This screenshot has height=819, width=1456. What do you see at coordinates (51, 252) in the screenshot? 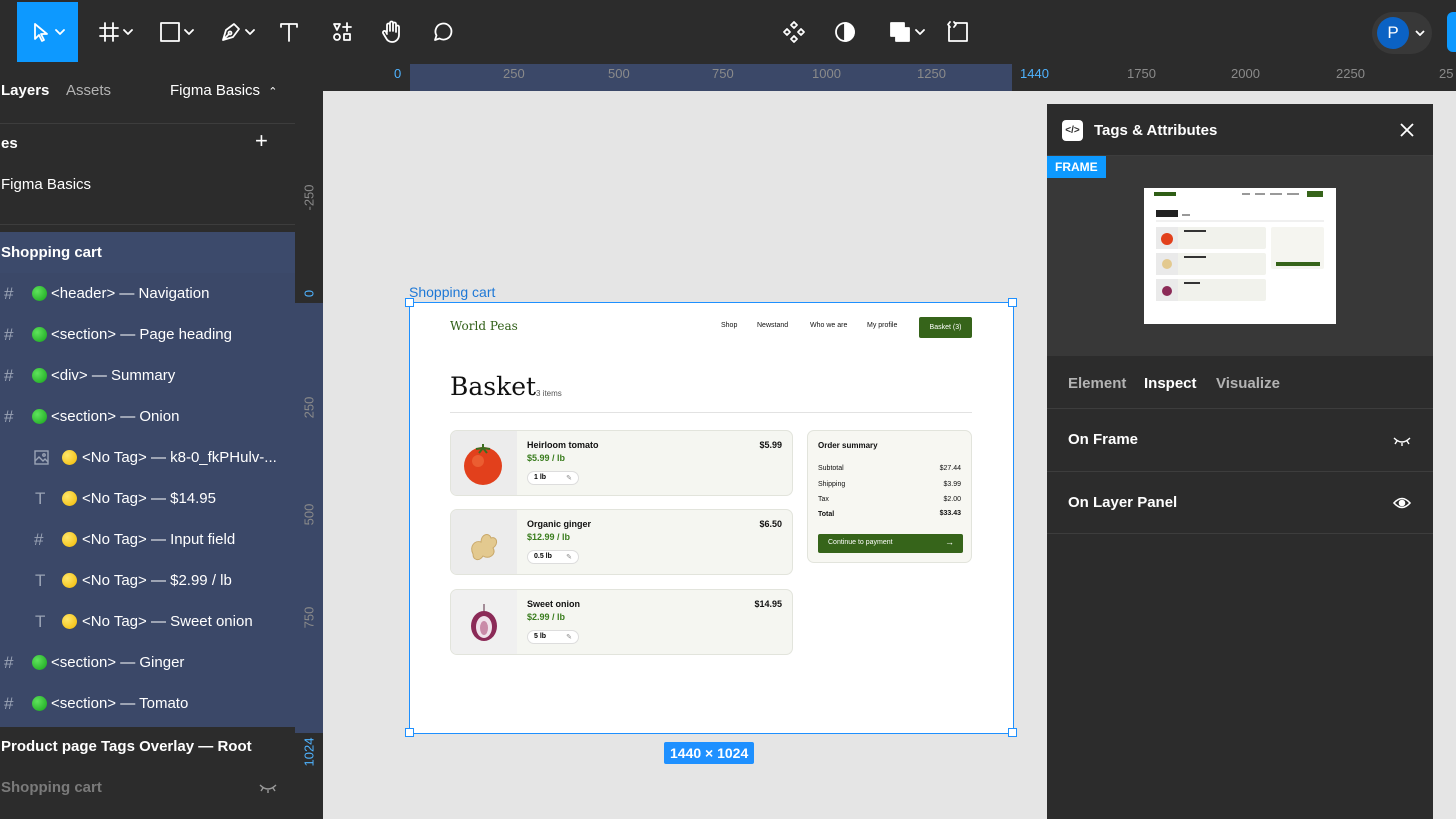
I see `layer-label: Shopping cart` at bounding box center [51, 252].